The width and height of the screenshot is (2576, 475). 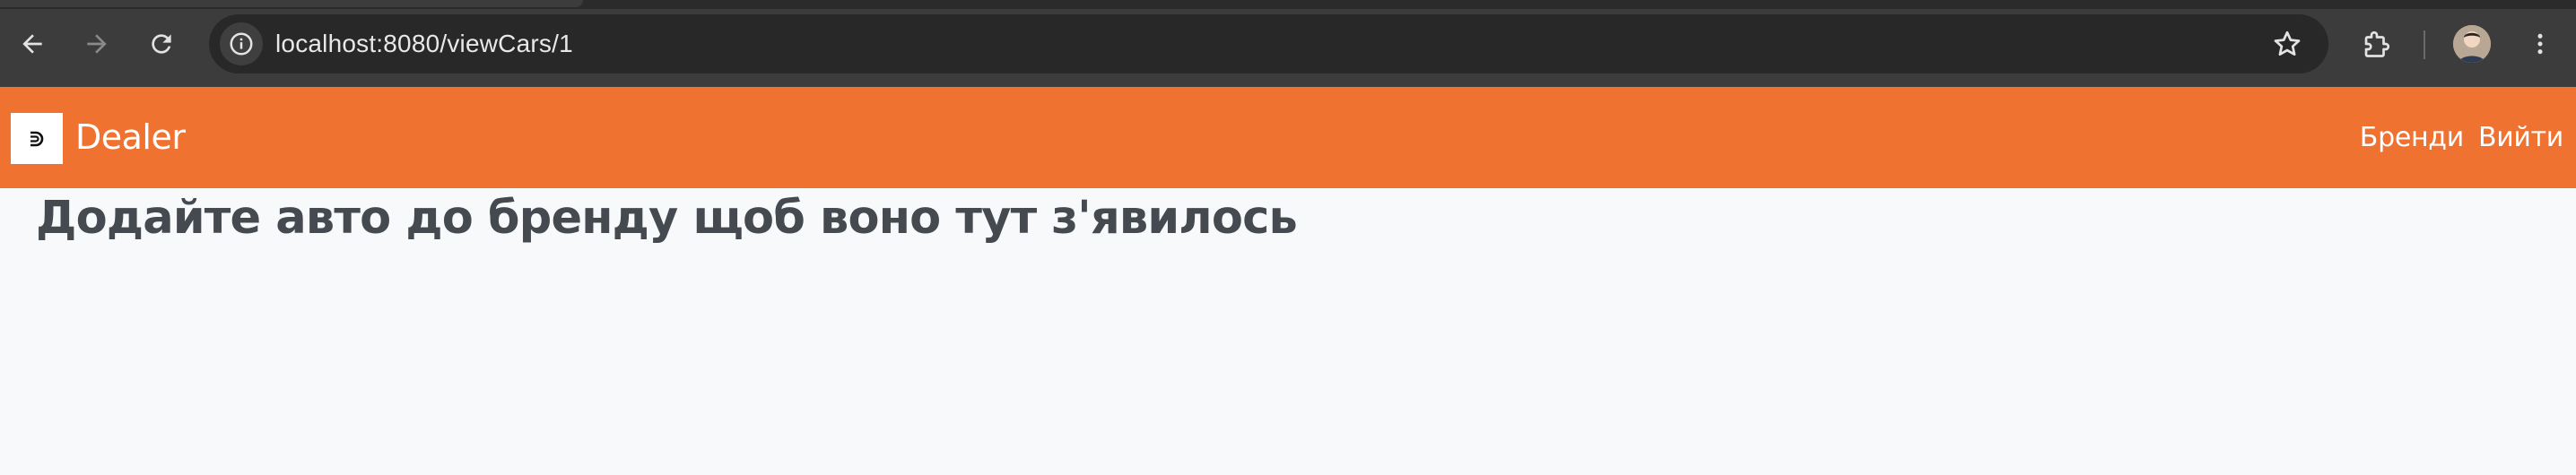 I want to click on reload-icon, so click(x=161, y=44).